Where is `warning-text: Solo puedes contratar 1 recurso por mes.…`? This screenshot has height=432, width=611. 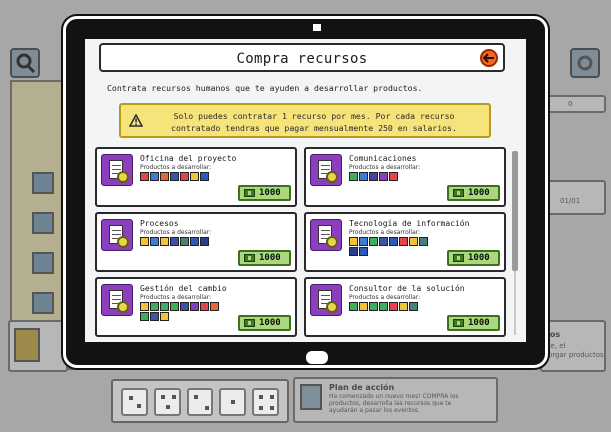 warning-text: Solo puedes contratar 1 recurso por mes.… is located at coordinates (314, 122).